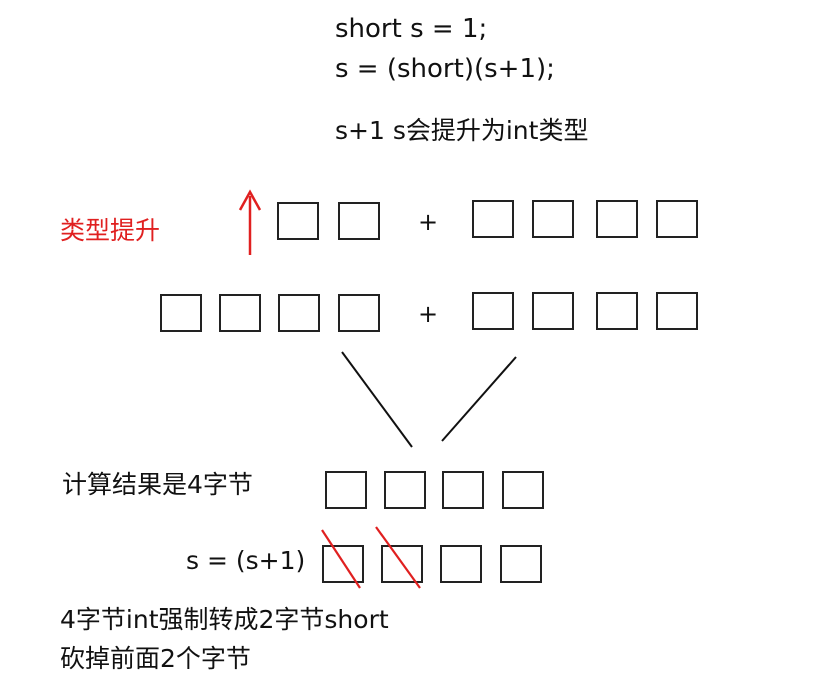 This screenshot has height=685, width=822. I want to click on promotion-note: s+1 s会提升为int类型, so click(462, 130).